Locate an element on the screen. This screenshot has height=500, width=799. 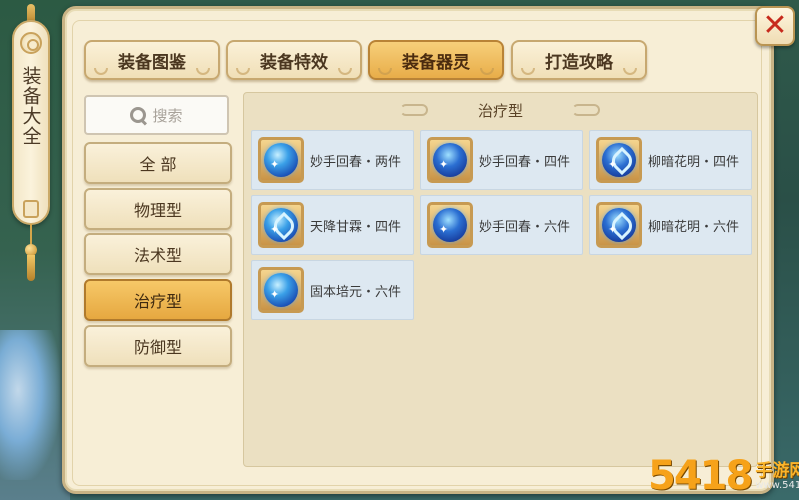
search-placeholder: 搜索 is located at coordinates (167, 115).